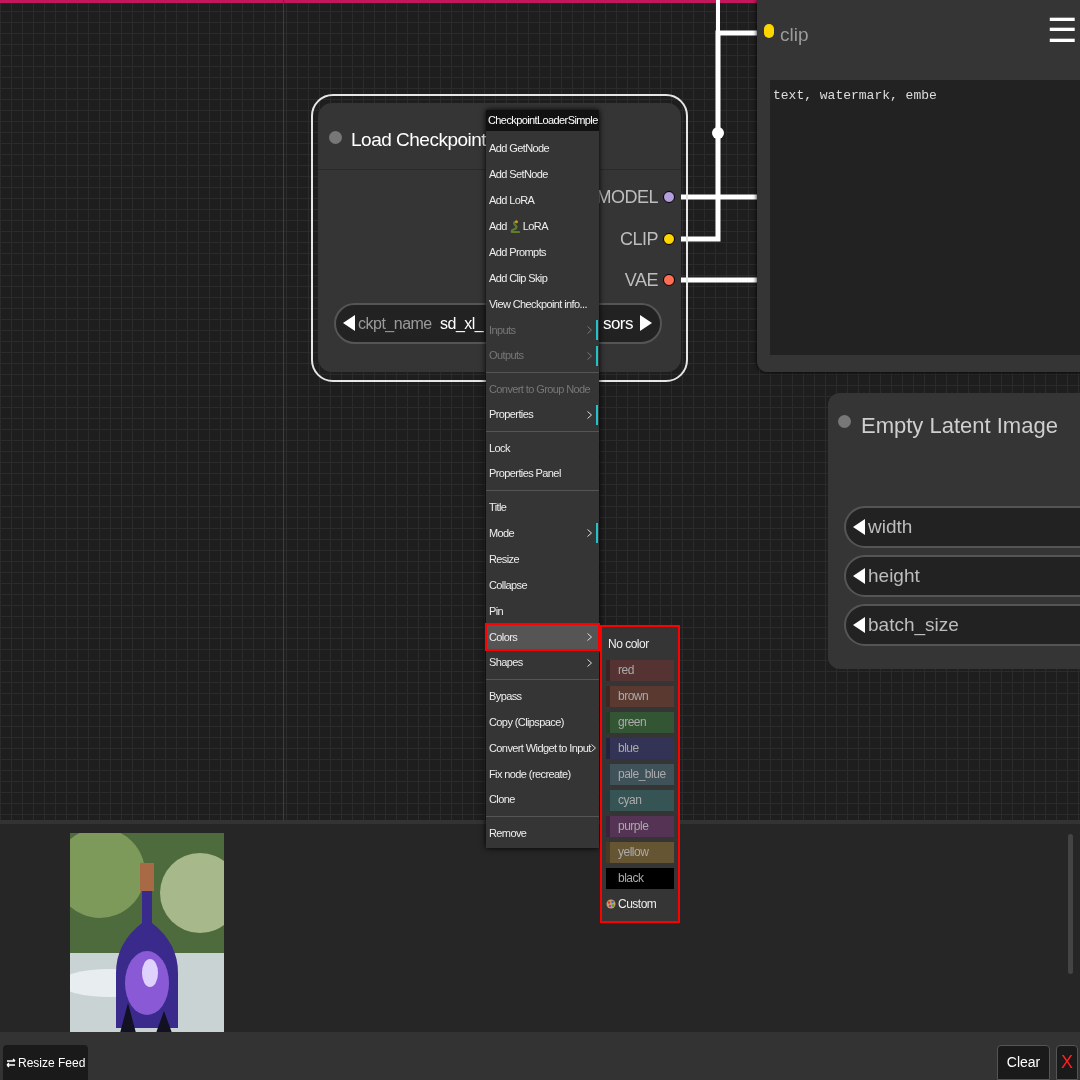  Describe the element at coordinates (462, 324) in the screenshot. I see `widget-value: sd_xl_` at that location.